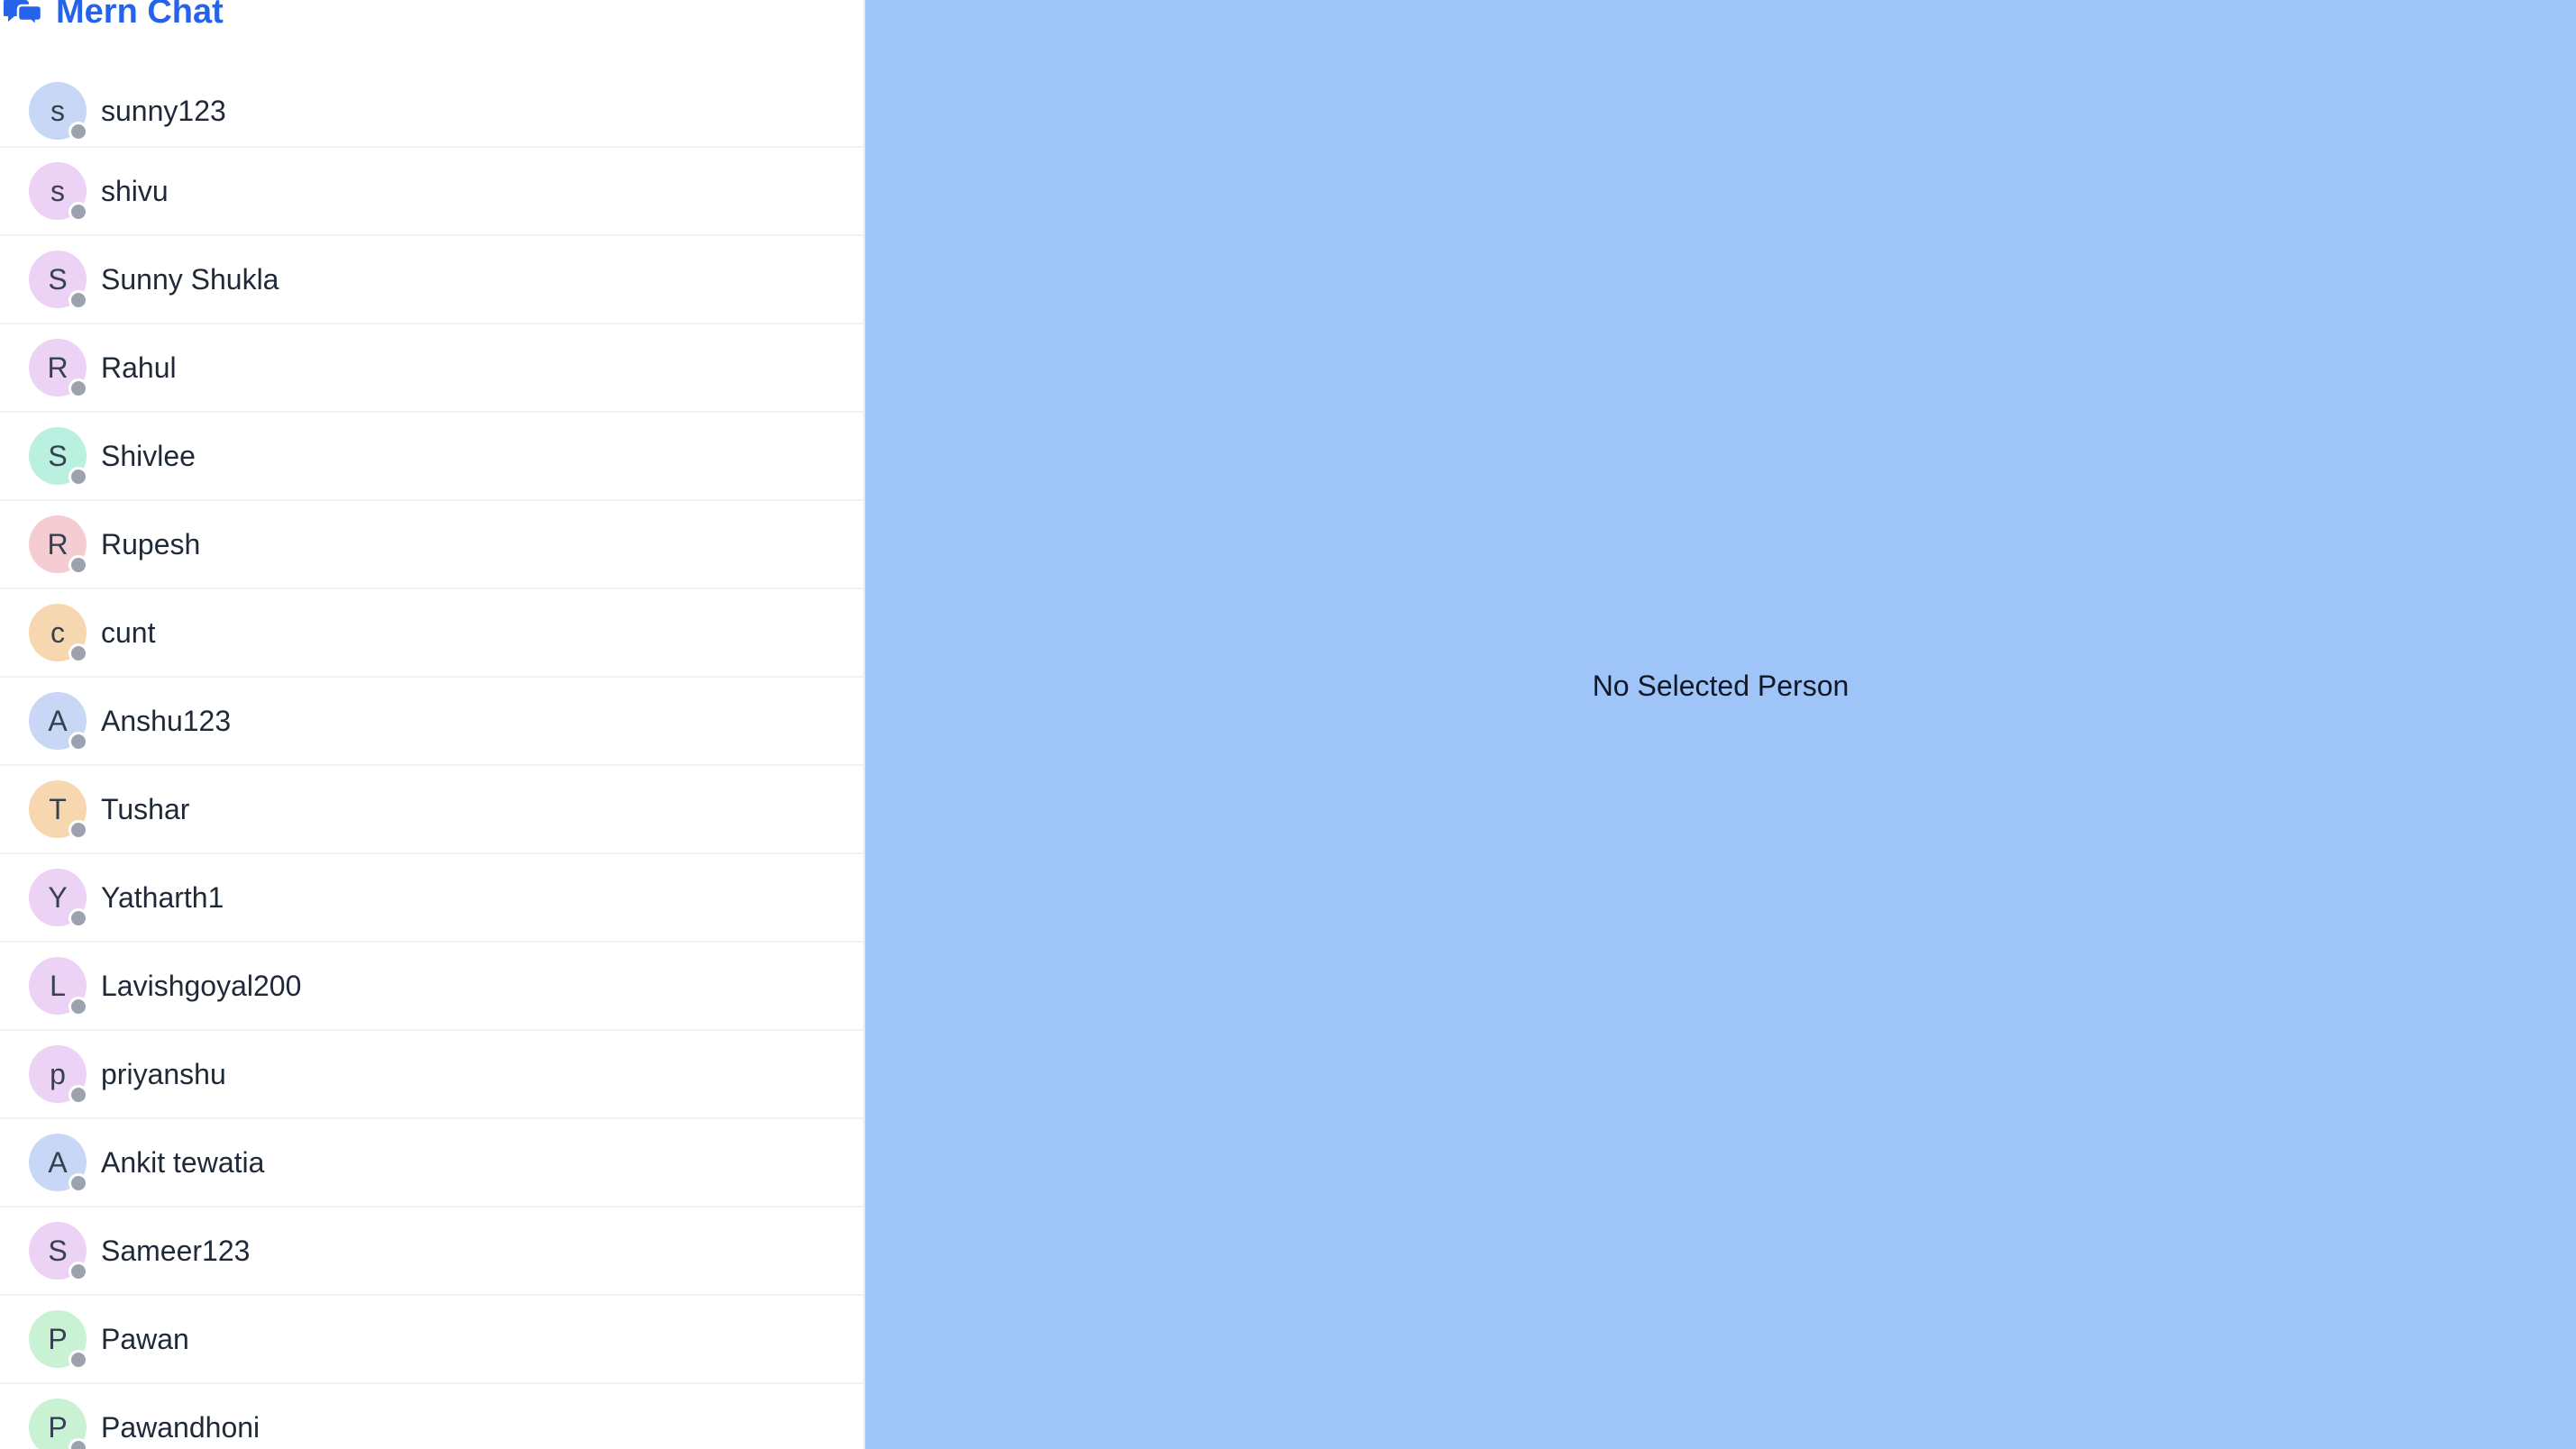 This screenshot has width=2576, height=1449. Describe the element at coordinates (163, 110) in the screenshot. I see `contact-name: sunny123` at that location.